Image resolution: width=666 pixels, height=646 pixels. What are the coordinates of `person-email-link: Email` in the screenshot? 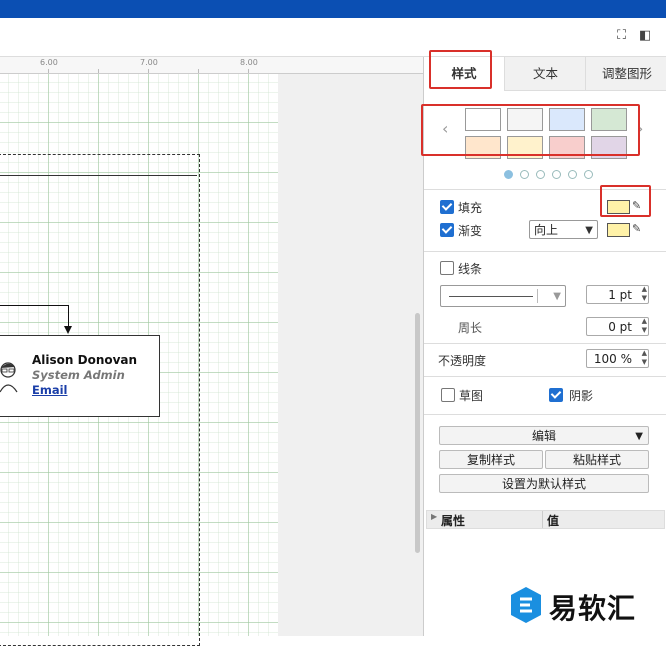 It's located at (49, 390).